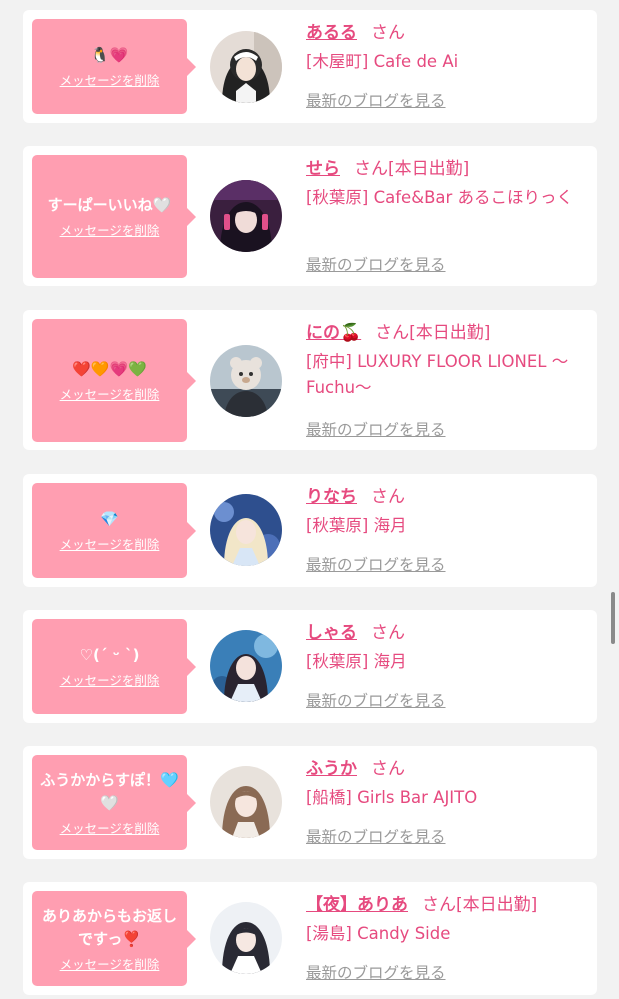 The image size is (619, 999). What do you see at coordinates (448, 784) in the screenshot?
I see `cast-info: ふうか さん [船橋] Girls Bar AJITO` at bounding box center [448, 784].